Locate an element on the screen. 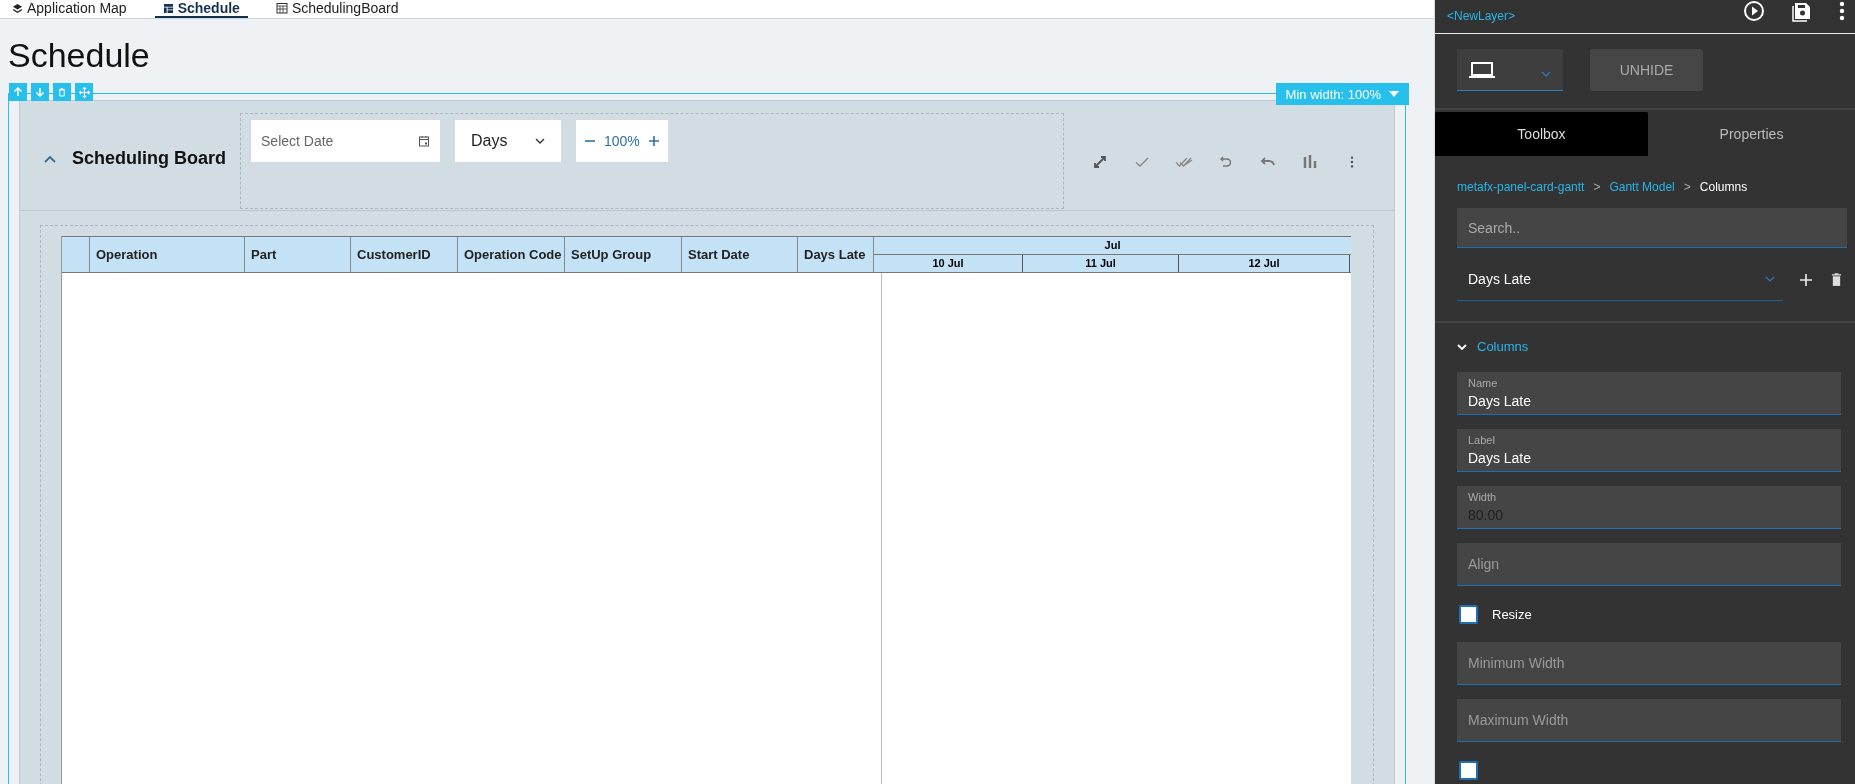 The width and height of the screenshot is (1855, 784). checkbox-label: Resize is located at coordinates (1512, 614).